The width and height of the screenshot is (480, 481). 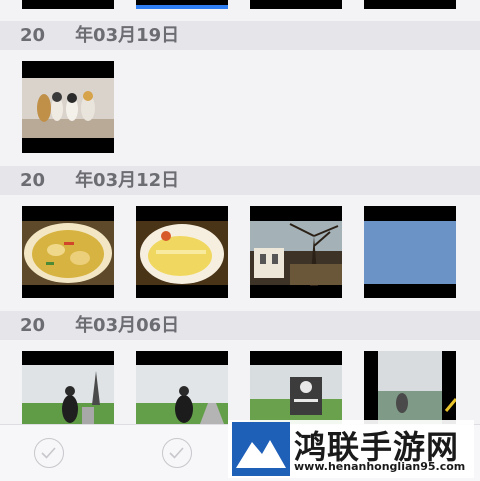 I want to click on watermark-url: www.henanhonglian95.com, so click(x=380, y=466).